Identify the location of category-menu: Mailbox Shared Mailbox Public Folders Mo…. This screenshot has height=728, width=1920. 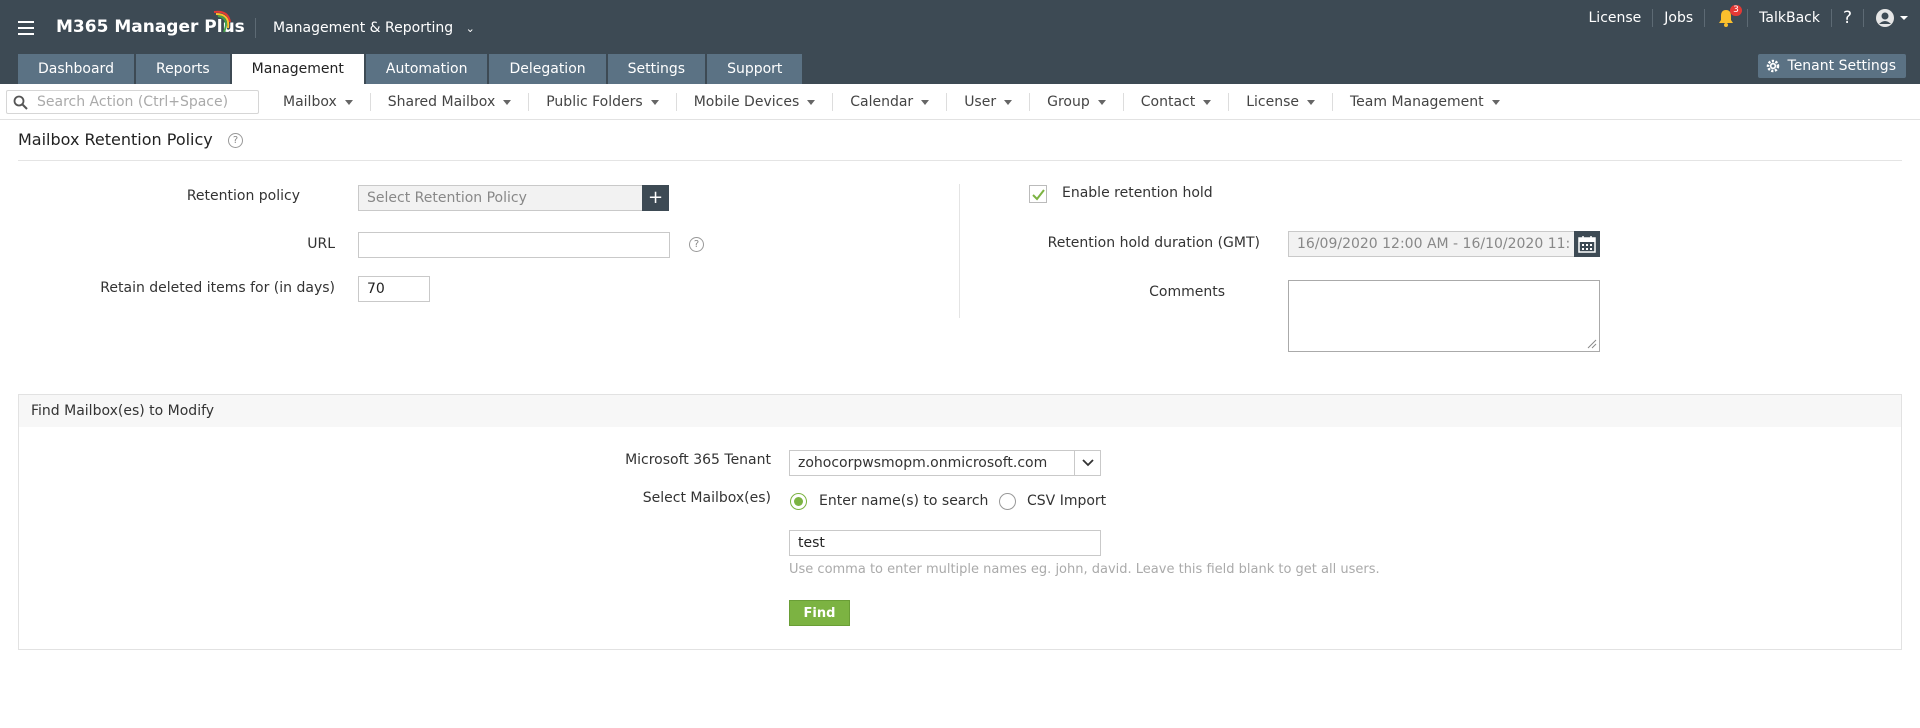
(891, 102).